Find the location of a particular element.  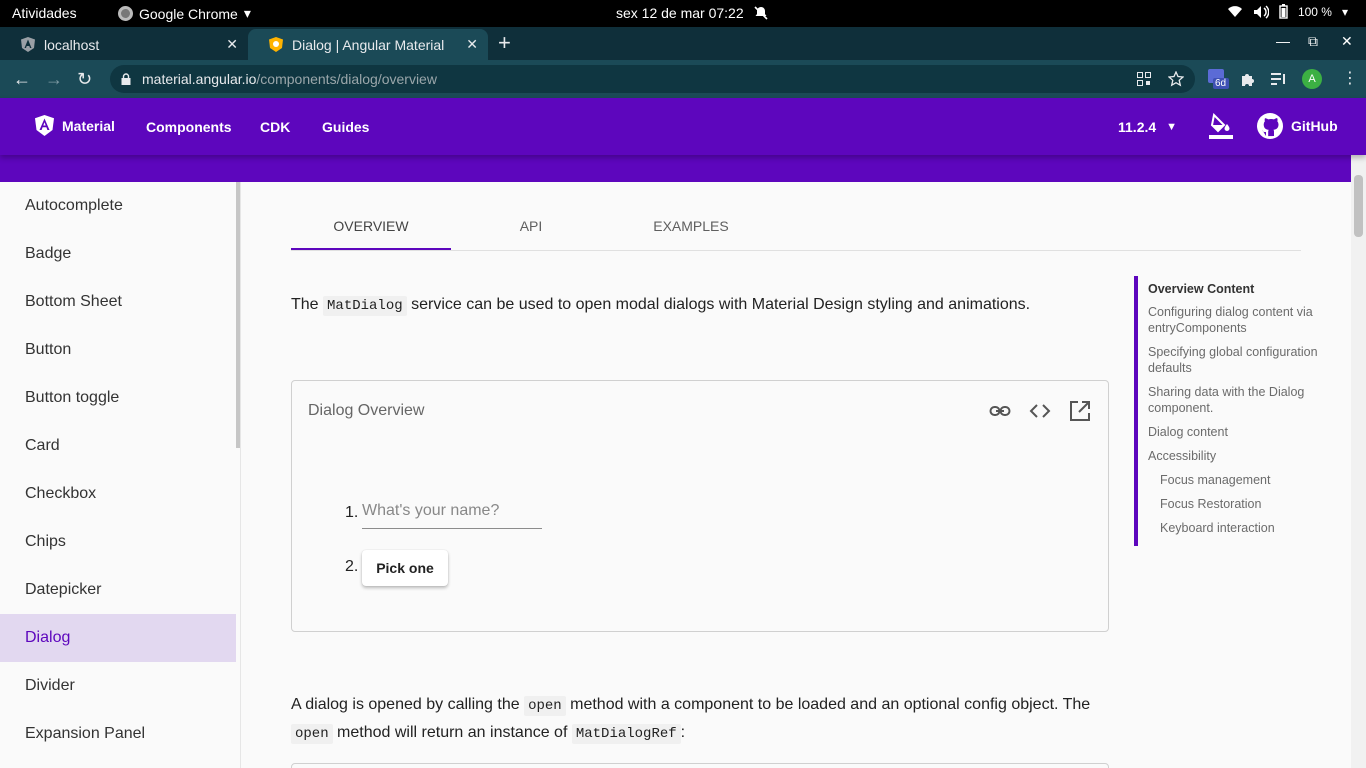

angular-logo-icon is located at coordinates (44, 125).